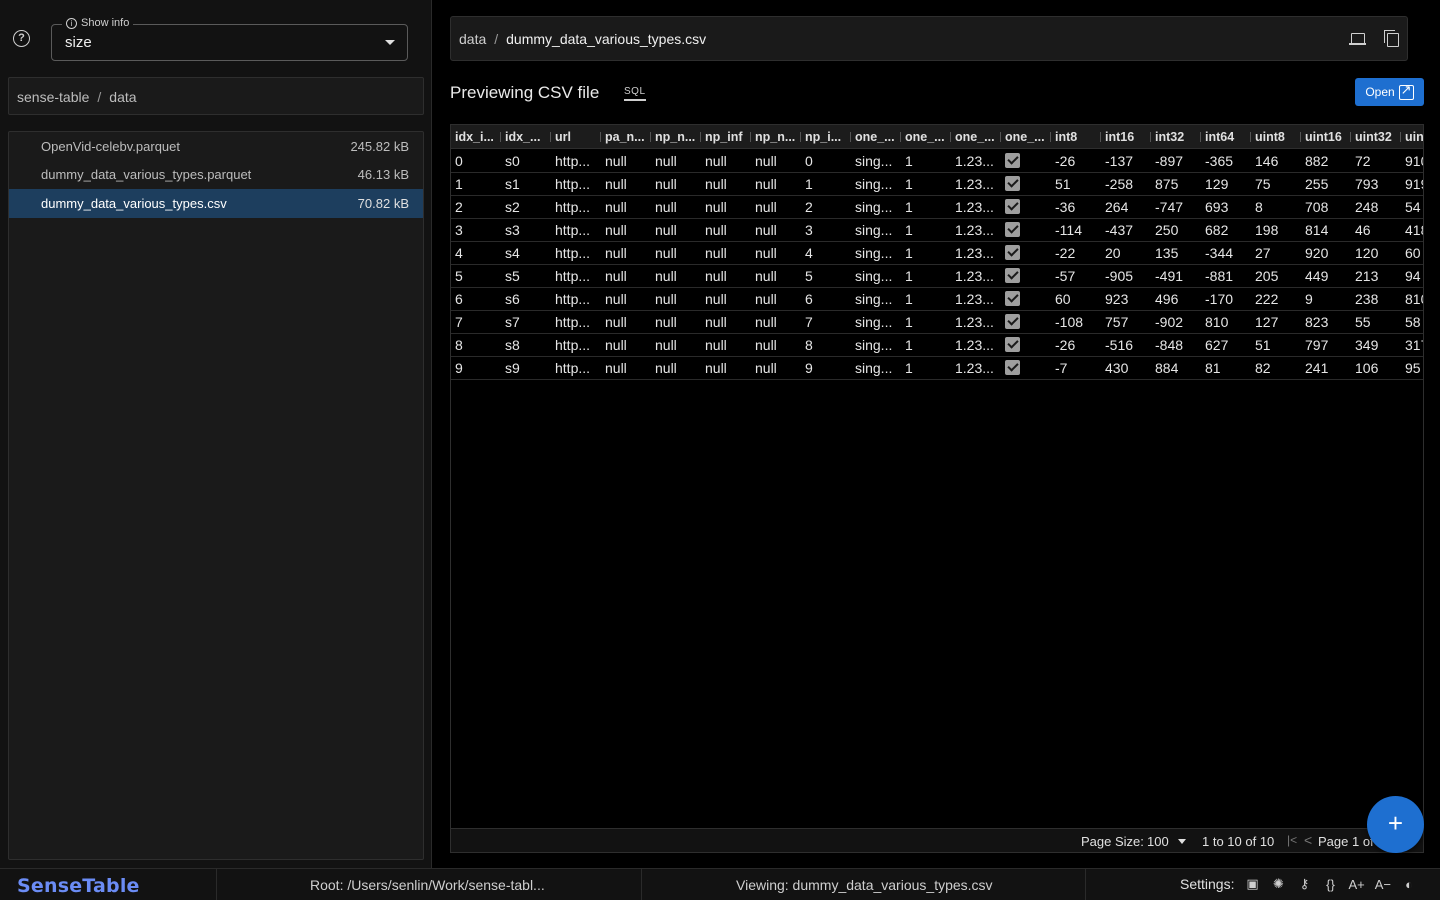 The width and height of the screenshot is (1440, 900). I want to click on key-icon: ⚷, so click(1304, 884).